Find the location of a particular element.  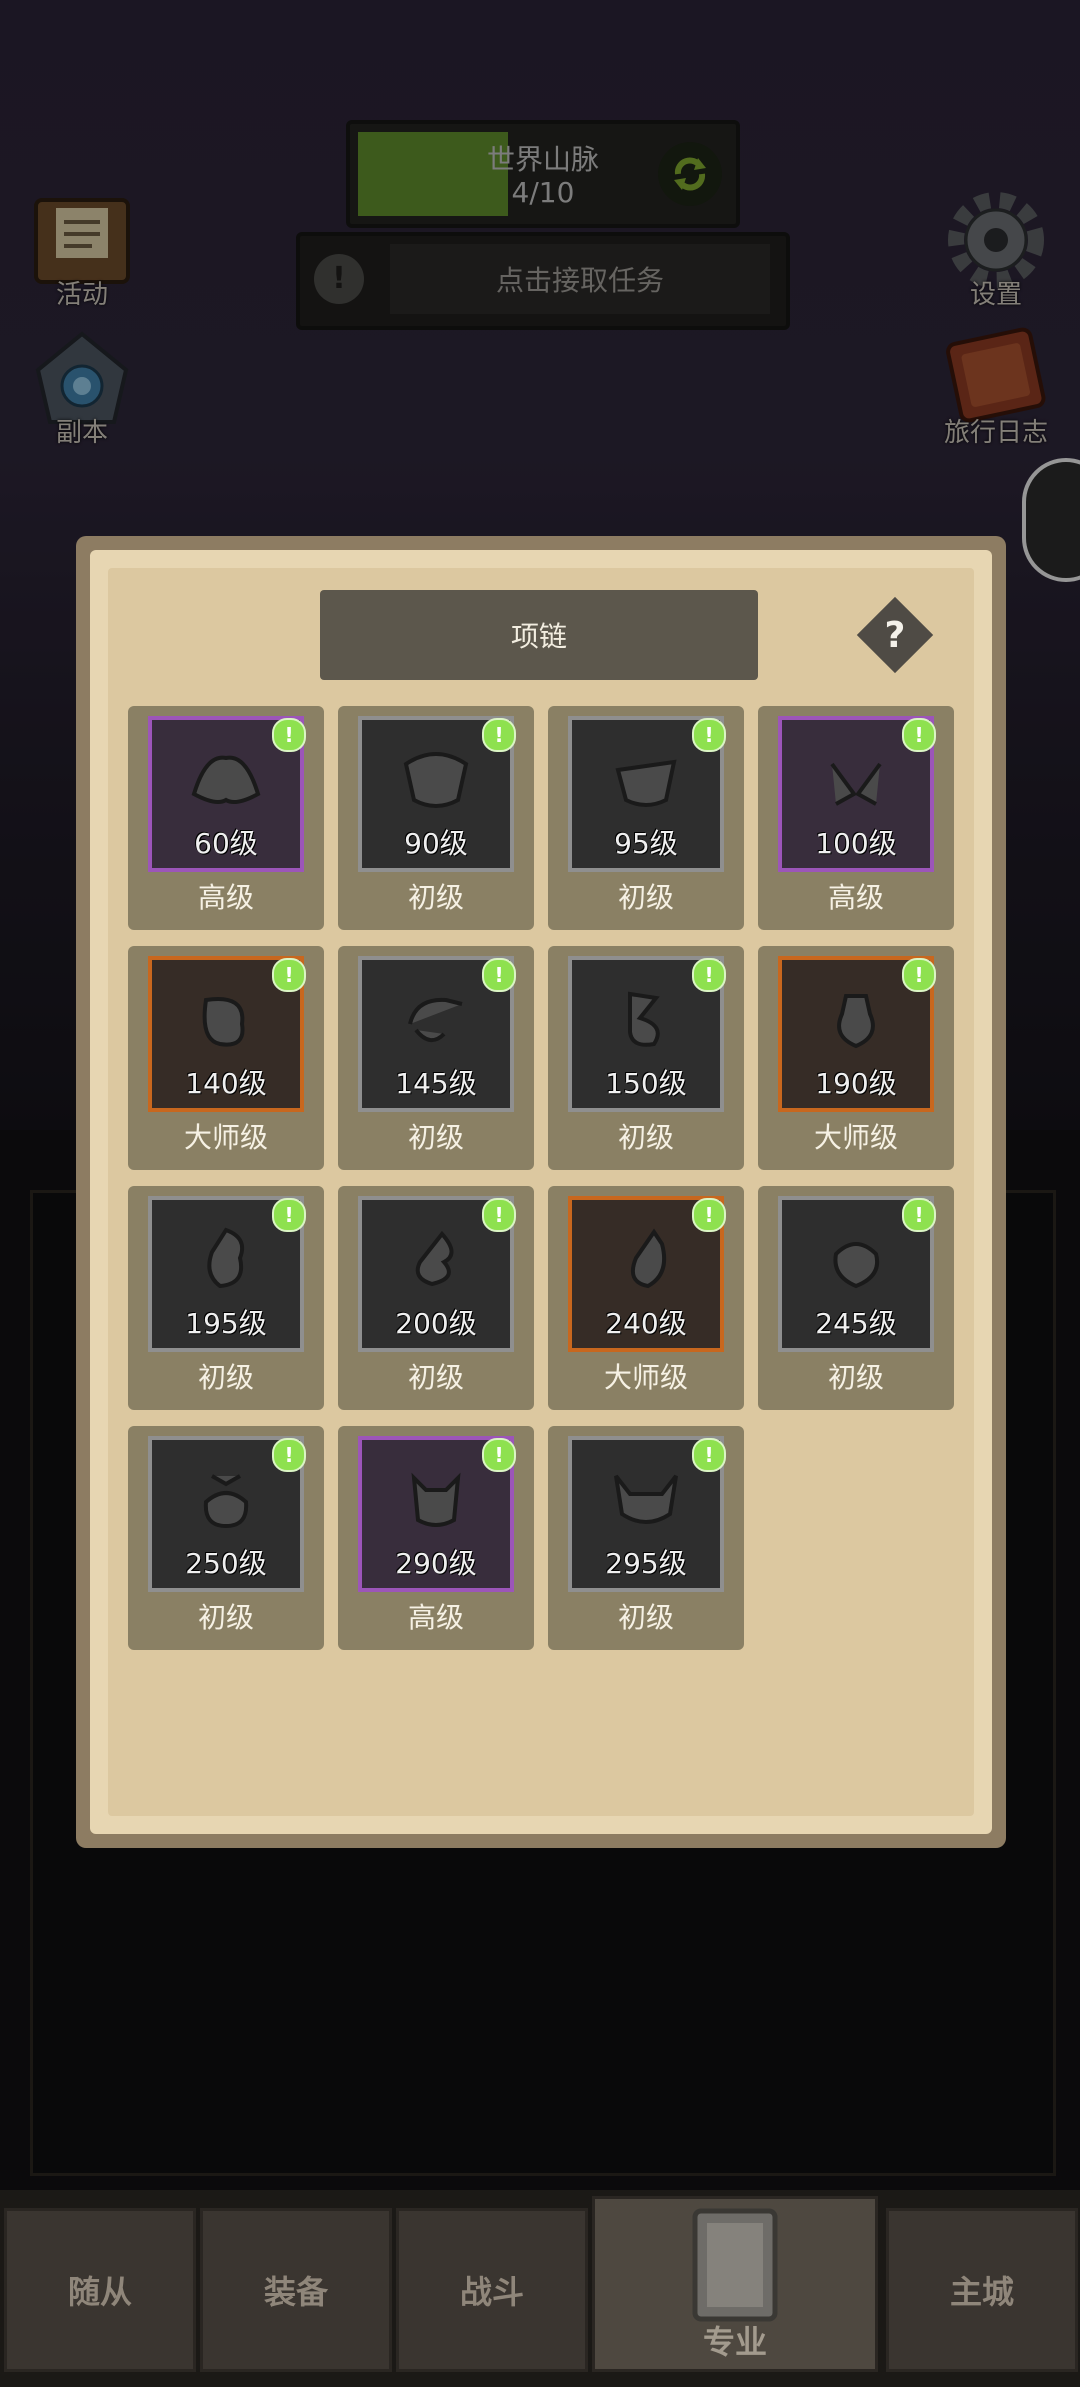

nav-tab-main-city: 主城 is located at coordinates (982, 2290).